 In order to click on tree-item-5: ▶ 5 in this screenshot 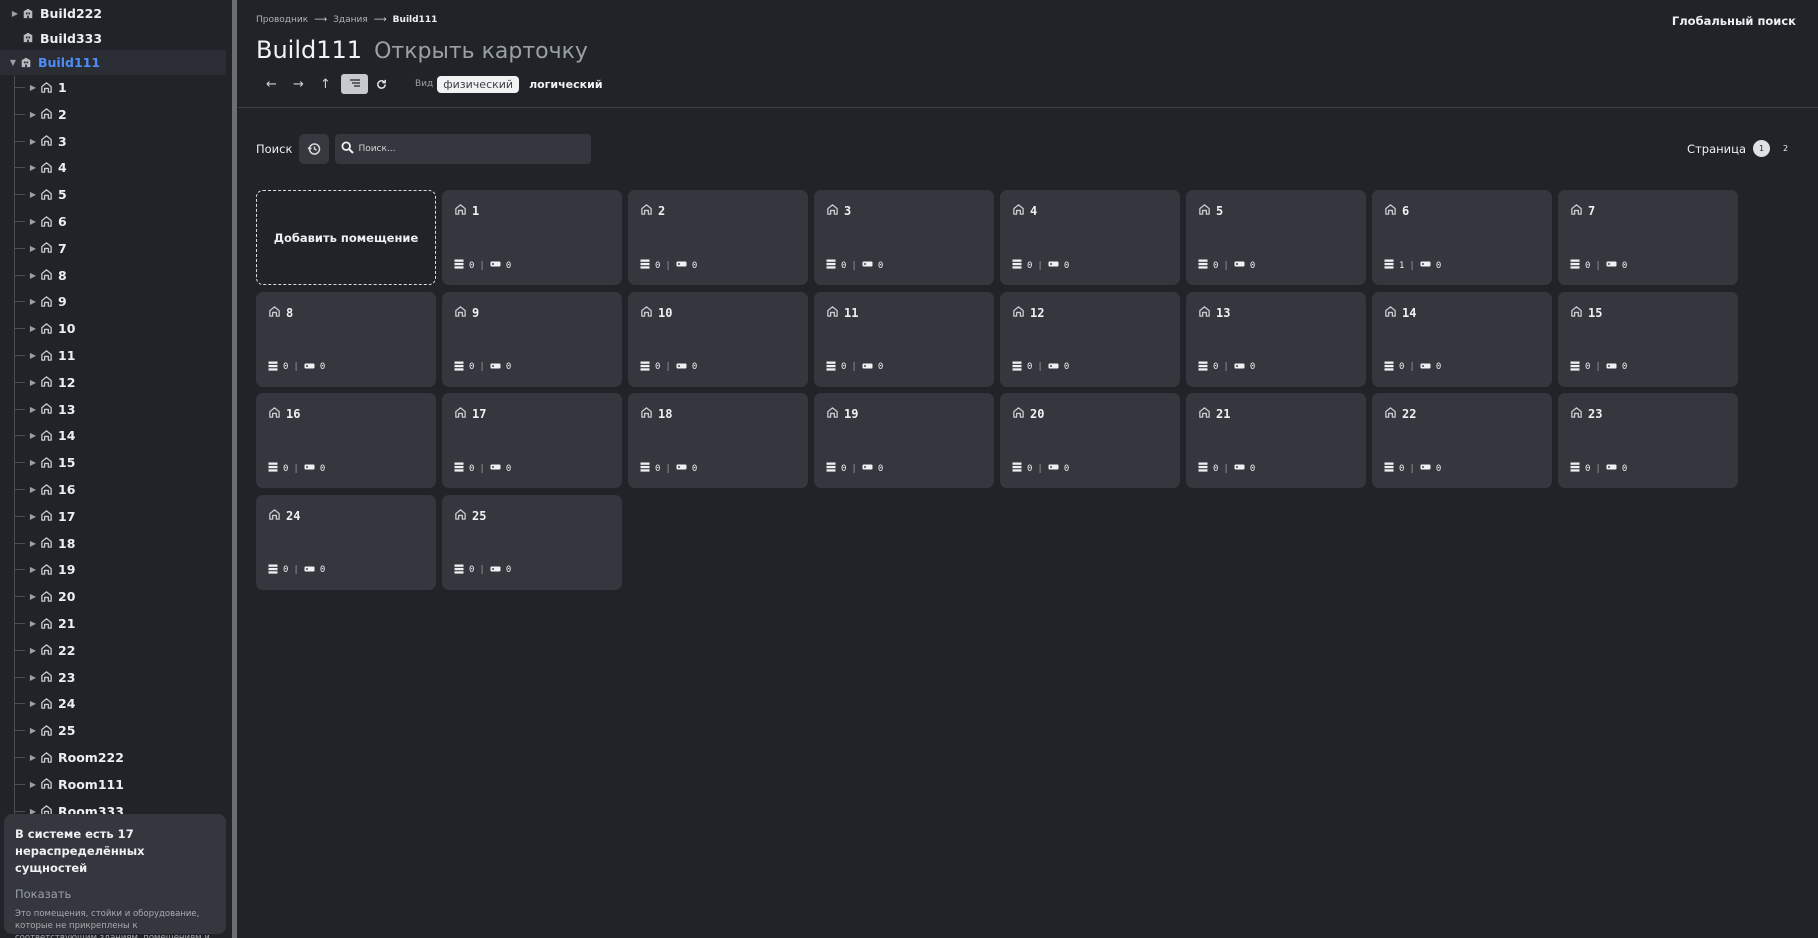, I will do `click(46, 194)`.